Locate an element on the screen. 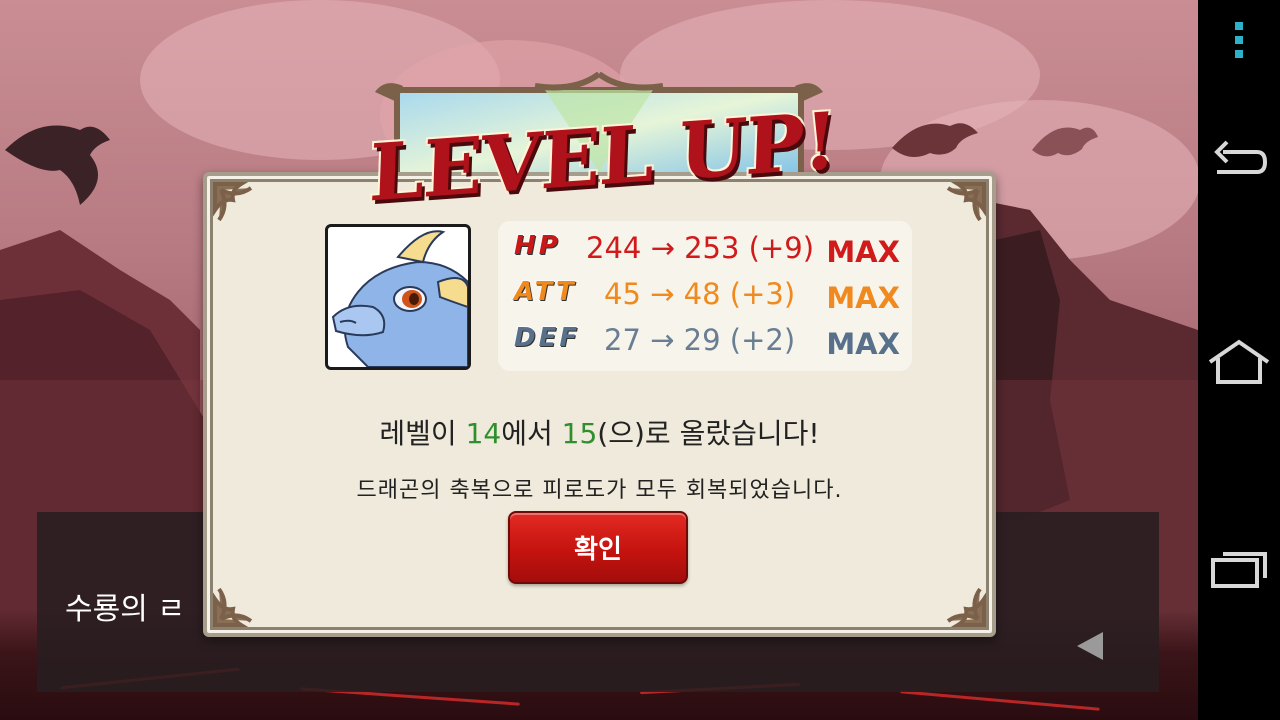  home-icon is located at coordinates (1239, 362).